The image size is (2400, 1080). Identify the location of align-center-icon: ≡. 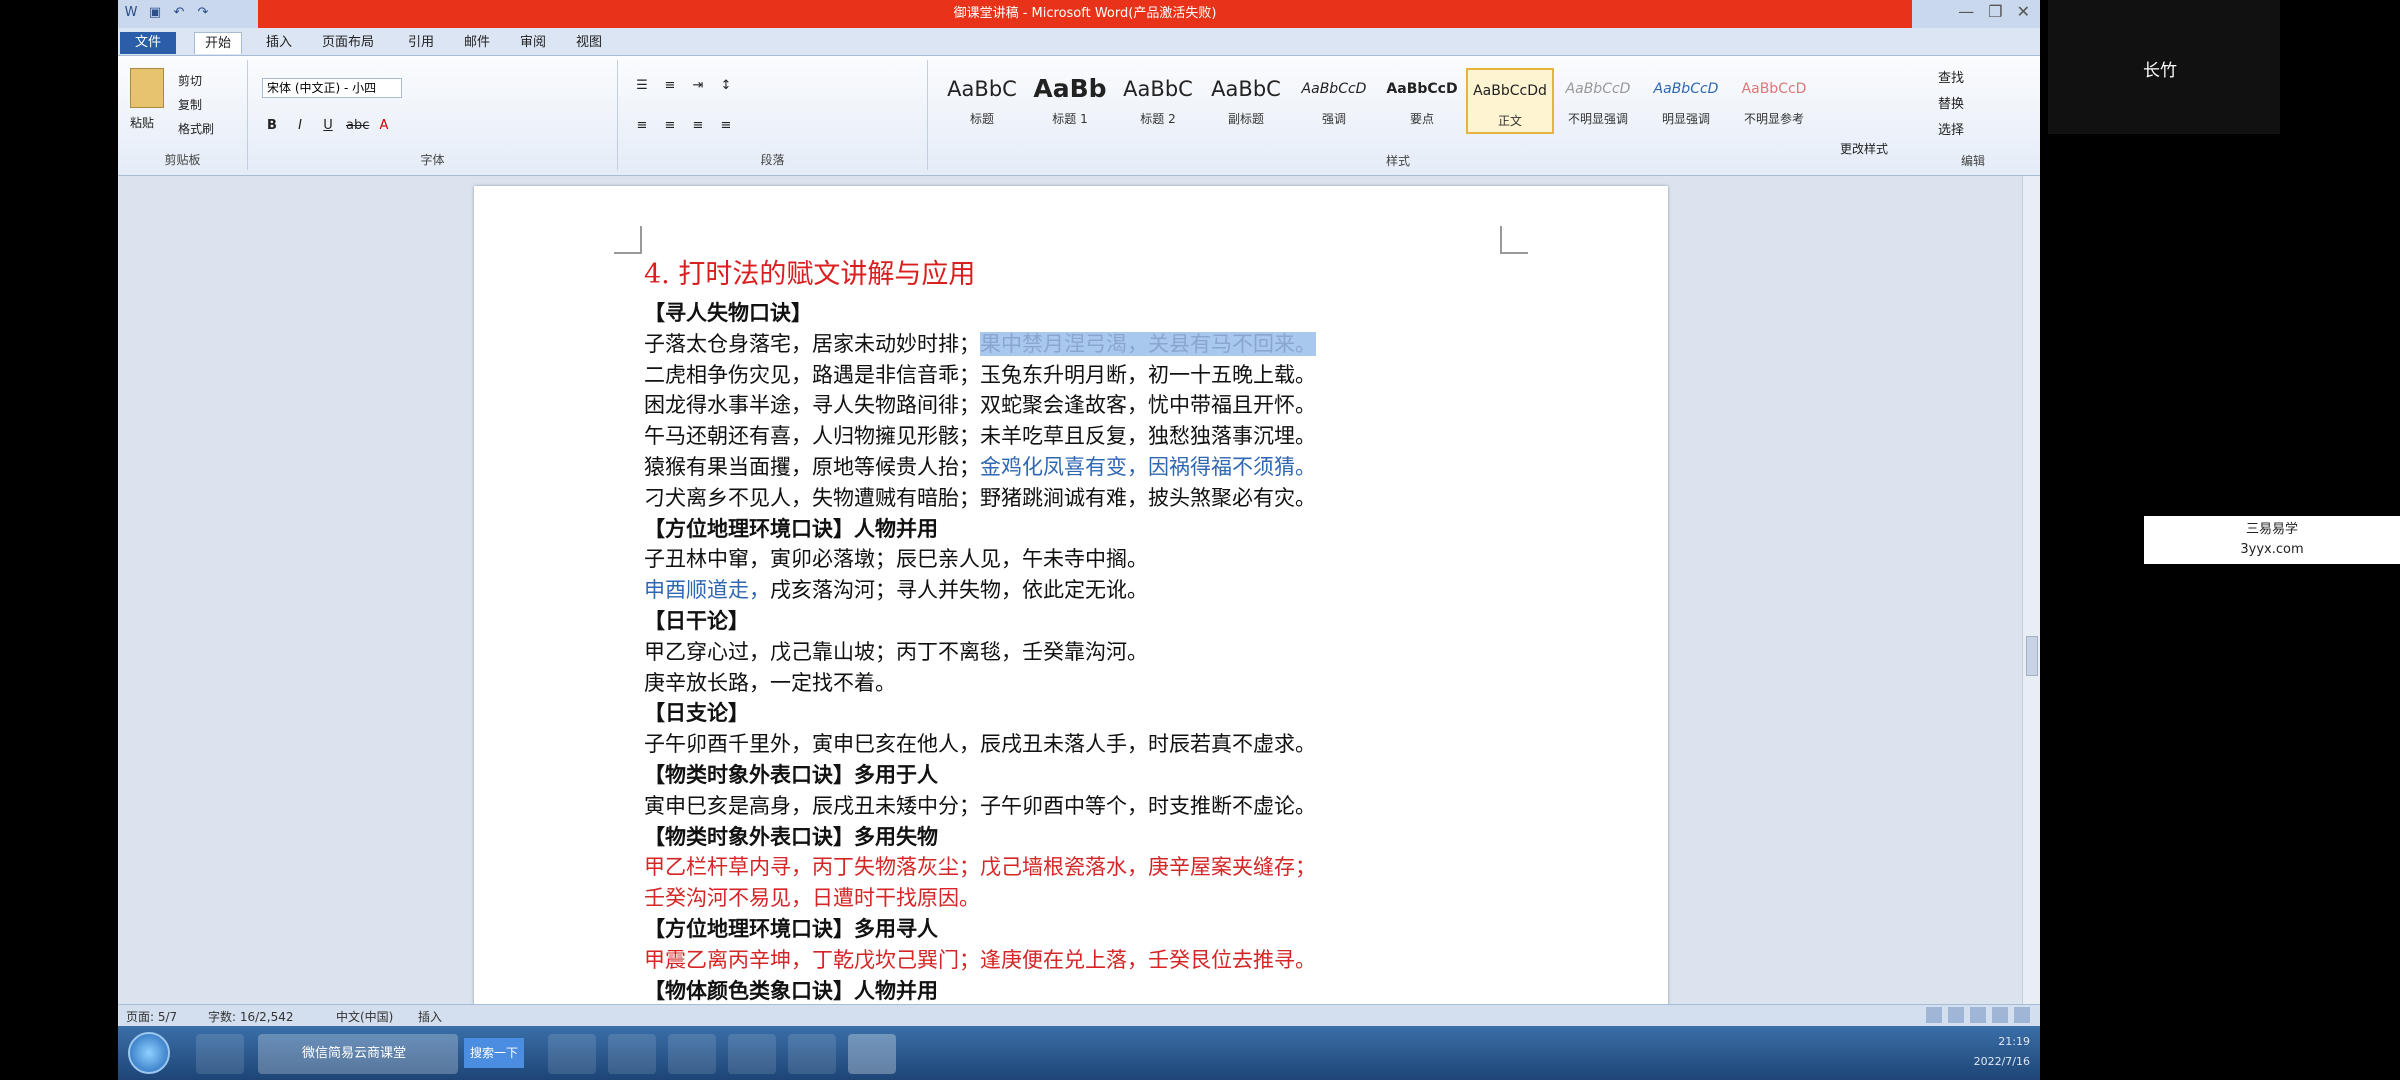
(670, 125).